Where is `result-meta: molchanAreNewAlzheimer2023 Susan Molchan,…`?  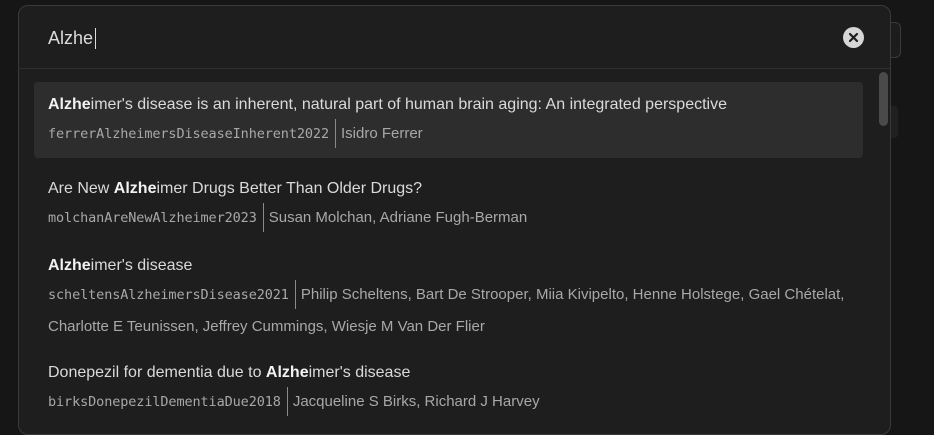
result-meta: molchanAreNewAlzheimer2023 Susan Molchan,… is located at coordinates (448, 218).